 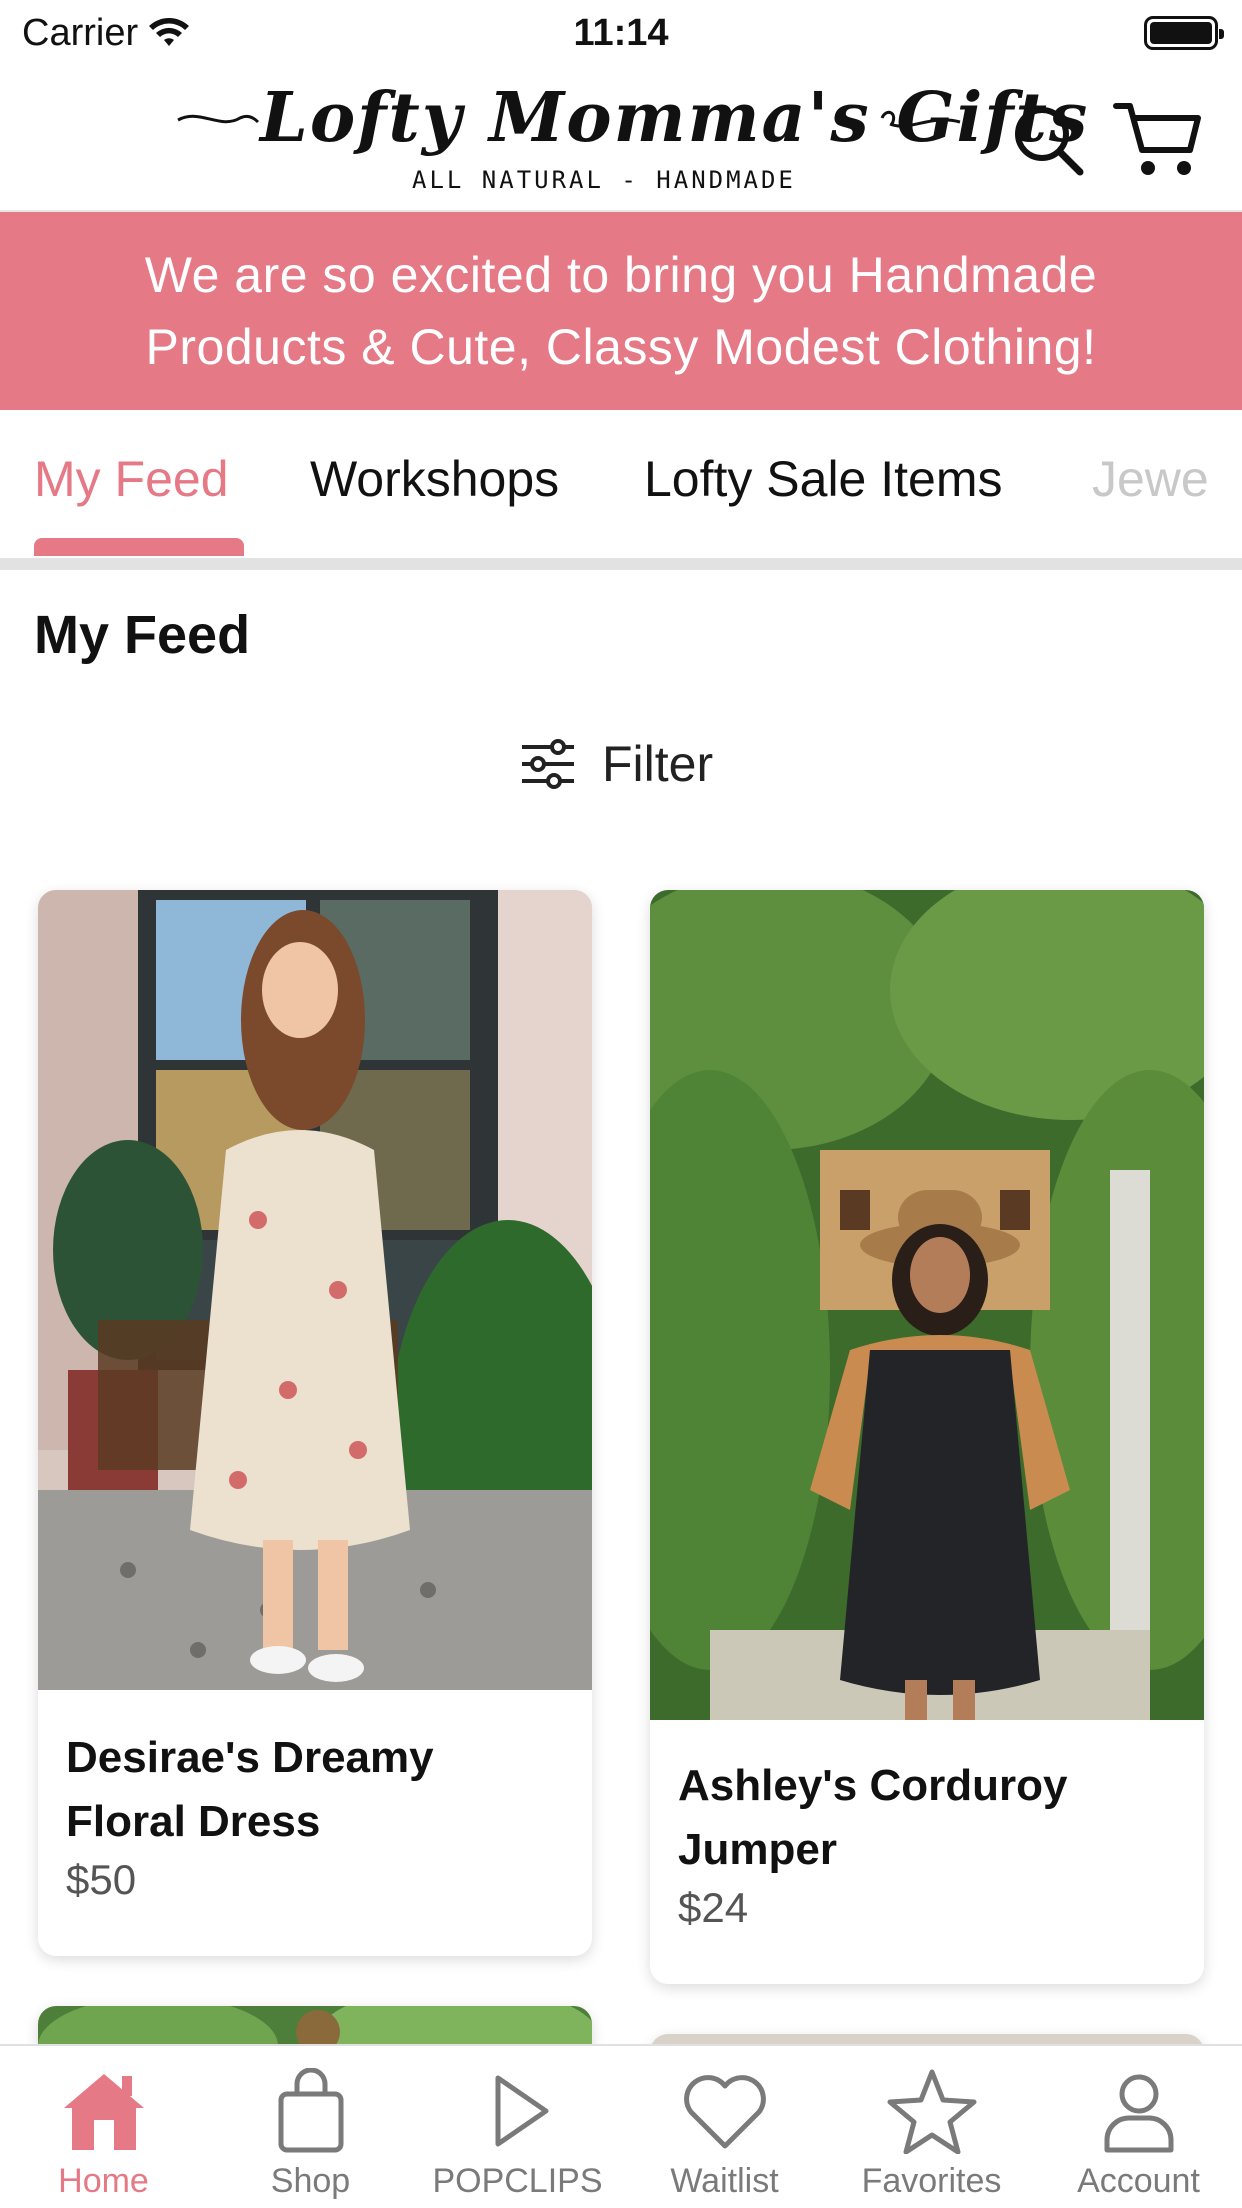 What do you see at coordinates (548, 764) in the screenshot?
I see `sliders-icon` at bounding box center [548, 764].